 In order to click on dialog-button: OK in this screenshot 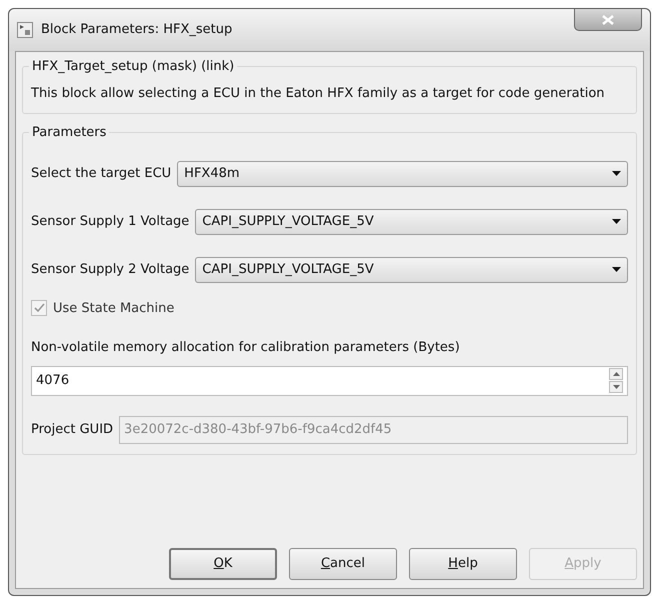, I will do `click(223, 564)`.